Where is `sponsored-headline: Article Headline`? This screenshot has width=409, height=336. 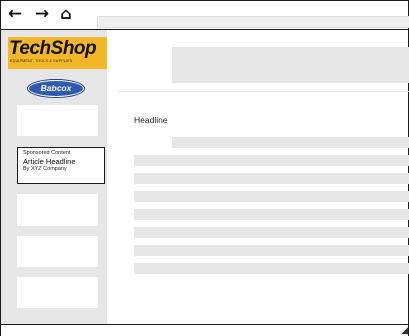
sponsored-headline: Article Headline is located at coordinates (49, 161).